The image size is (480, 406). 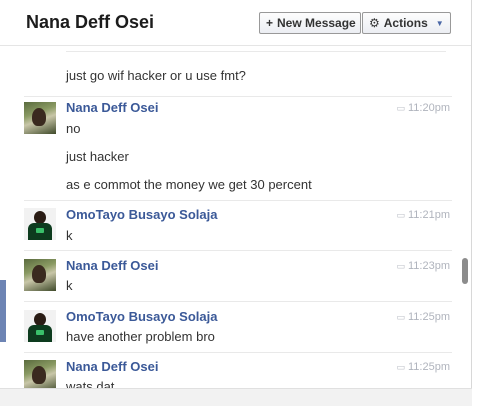 What do you see at coordinates (140, 336) in the screenshot?
I see `message-text: have another problem bro` at bounding box center [140, 336].